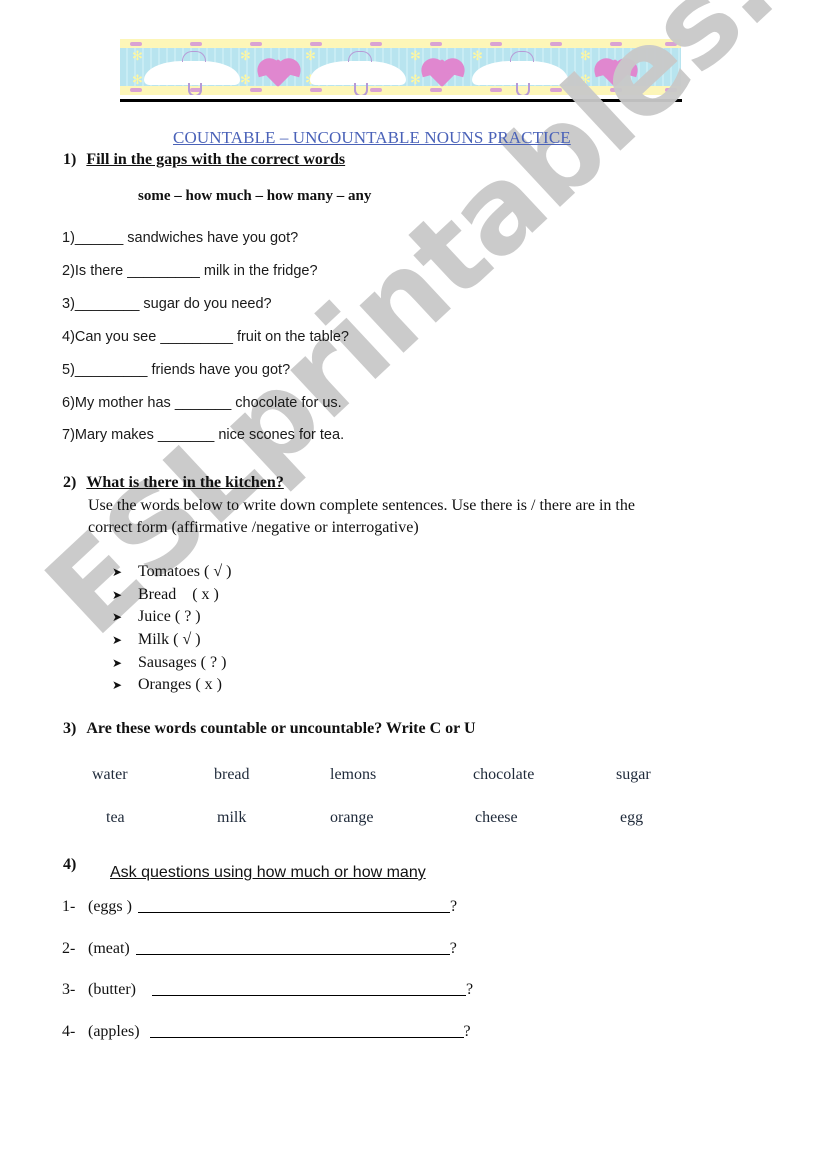 This screenshot has height=1169, width=821. I want to click on item-word: Juice, so click(154, 617).